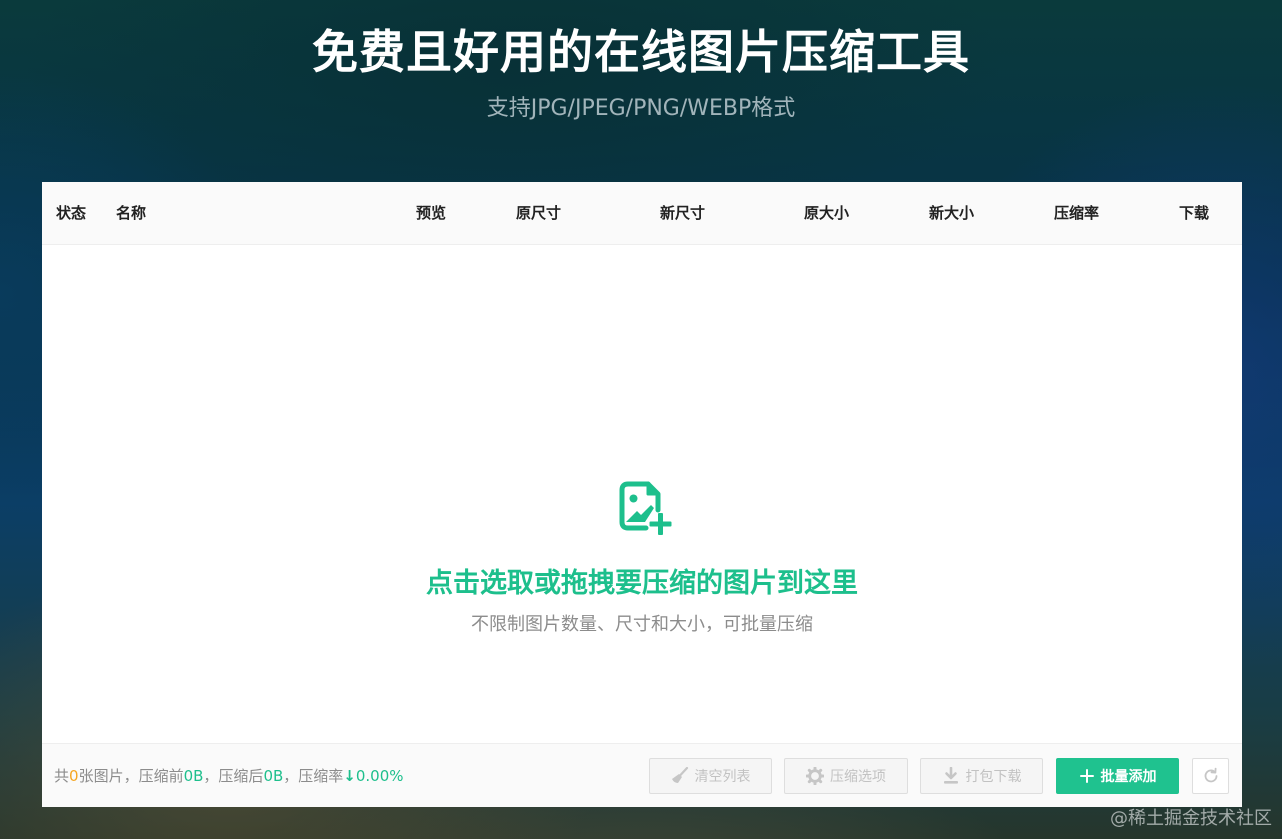 Image resolution: width=1282 pixels, height=839 pixels. Describe the element at coordinates (313, 776) in the screenshot. I see `stats-rate-label: ，压缩率` at that location.